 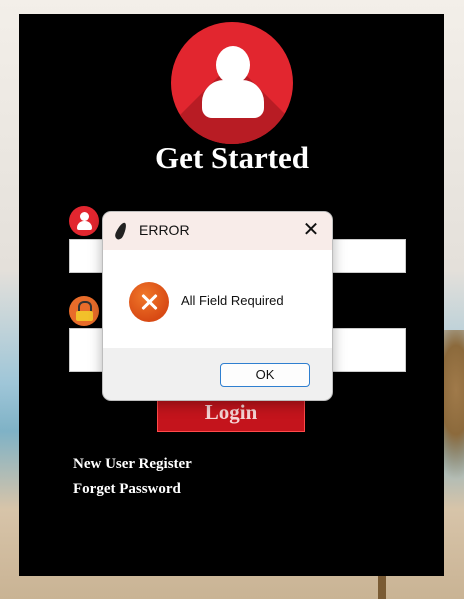 I want to click on lock-icon, so click(x=84, y=311).